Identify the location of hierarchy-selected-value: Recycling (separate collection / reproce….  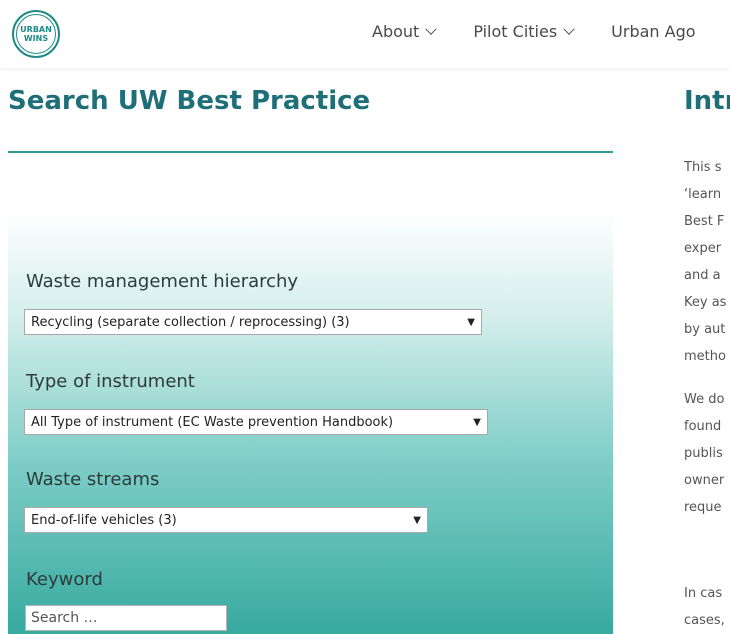
(190, 322).